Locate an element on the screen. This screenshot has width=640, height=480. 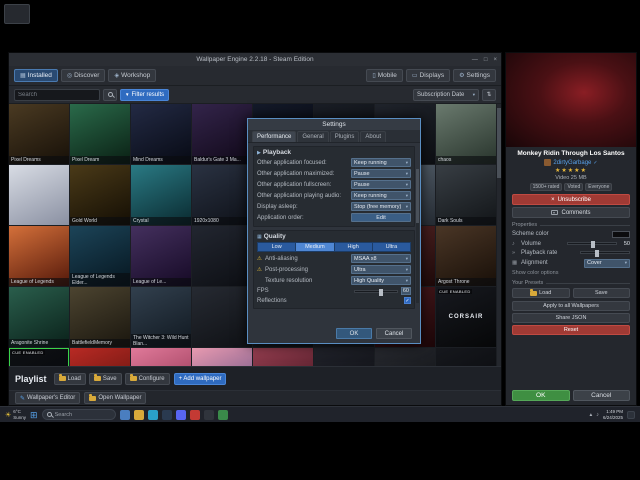
slider-thumb is located at coordinates (381, 292).